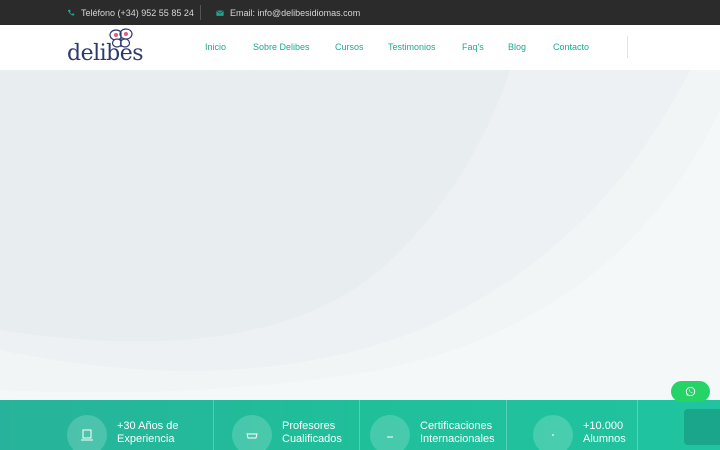 This screenshot has height=450, width=720. I want to click on email-contact: Email: info@delibesidiomas.com, so click(288, 12).